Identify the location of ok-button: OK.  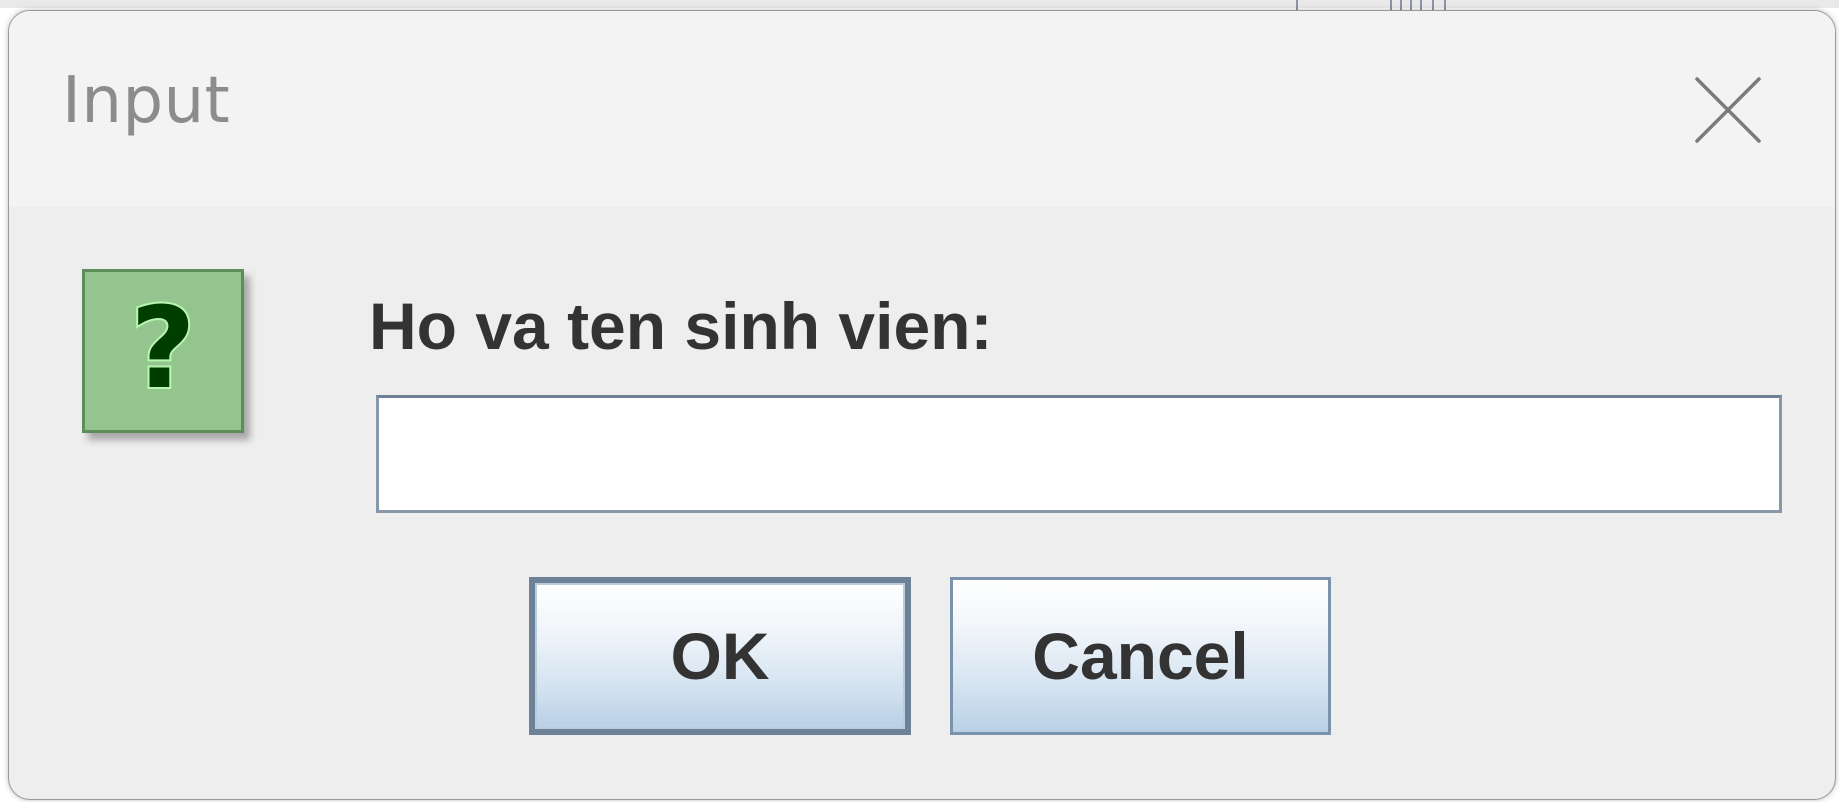
(720, 656).